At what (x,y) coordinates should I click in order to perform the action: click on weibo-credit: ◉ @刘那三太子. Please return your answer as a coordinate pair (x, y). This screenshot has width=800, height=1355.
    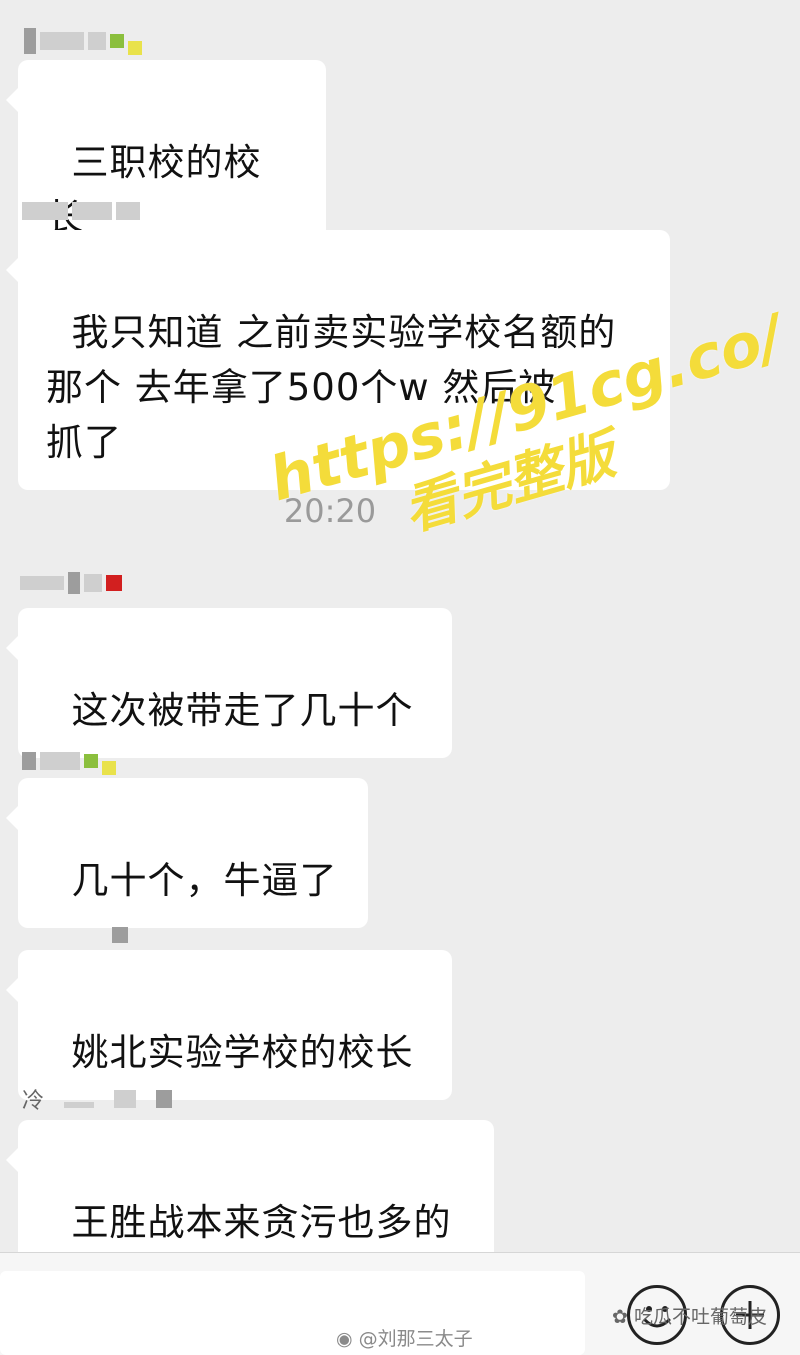
    Looking at the image, I should click on (404, 1337).